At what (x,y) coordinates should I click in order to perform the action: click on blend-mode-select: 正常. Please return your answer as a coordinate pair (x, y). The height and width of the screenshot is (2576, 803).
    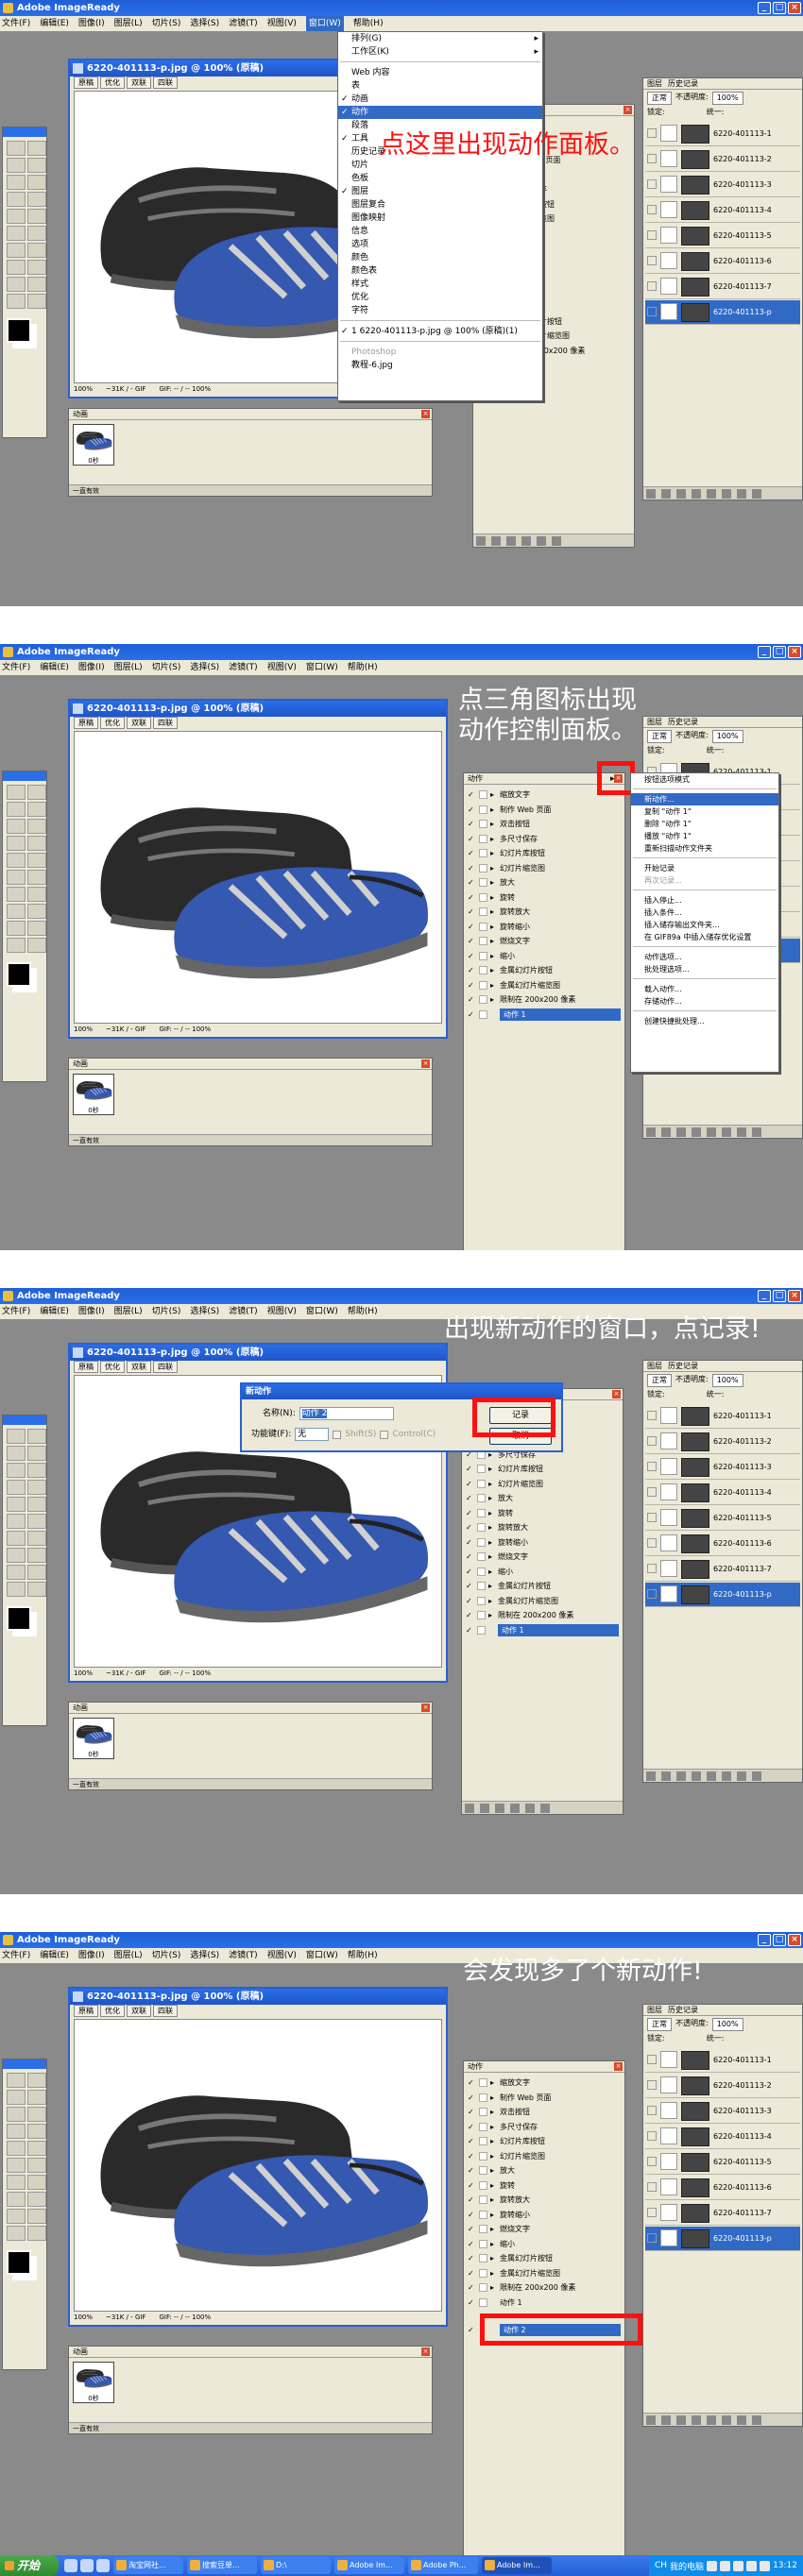
    Looking at the image, I should click on (659, 736).